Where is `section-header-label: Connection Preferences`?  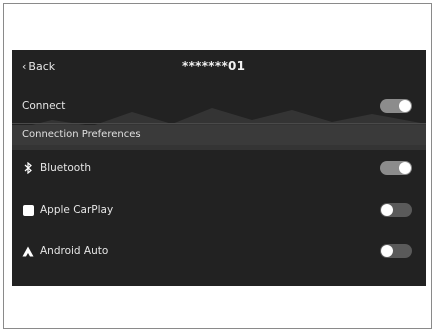
section-header-label: Connection Preferences is located at coordinates (81, 134).